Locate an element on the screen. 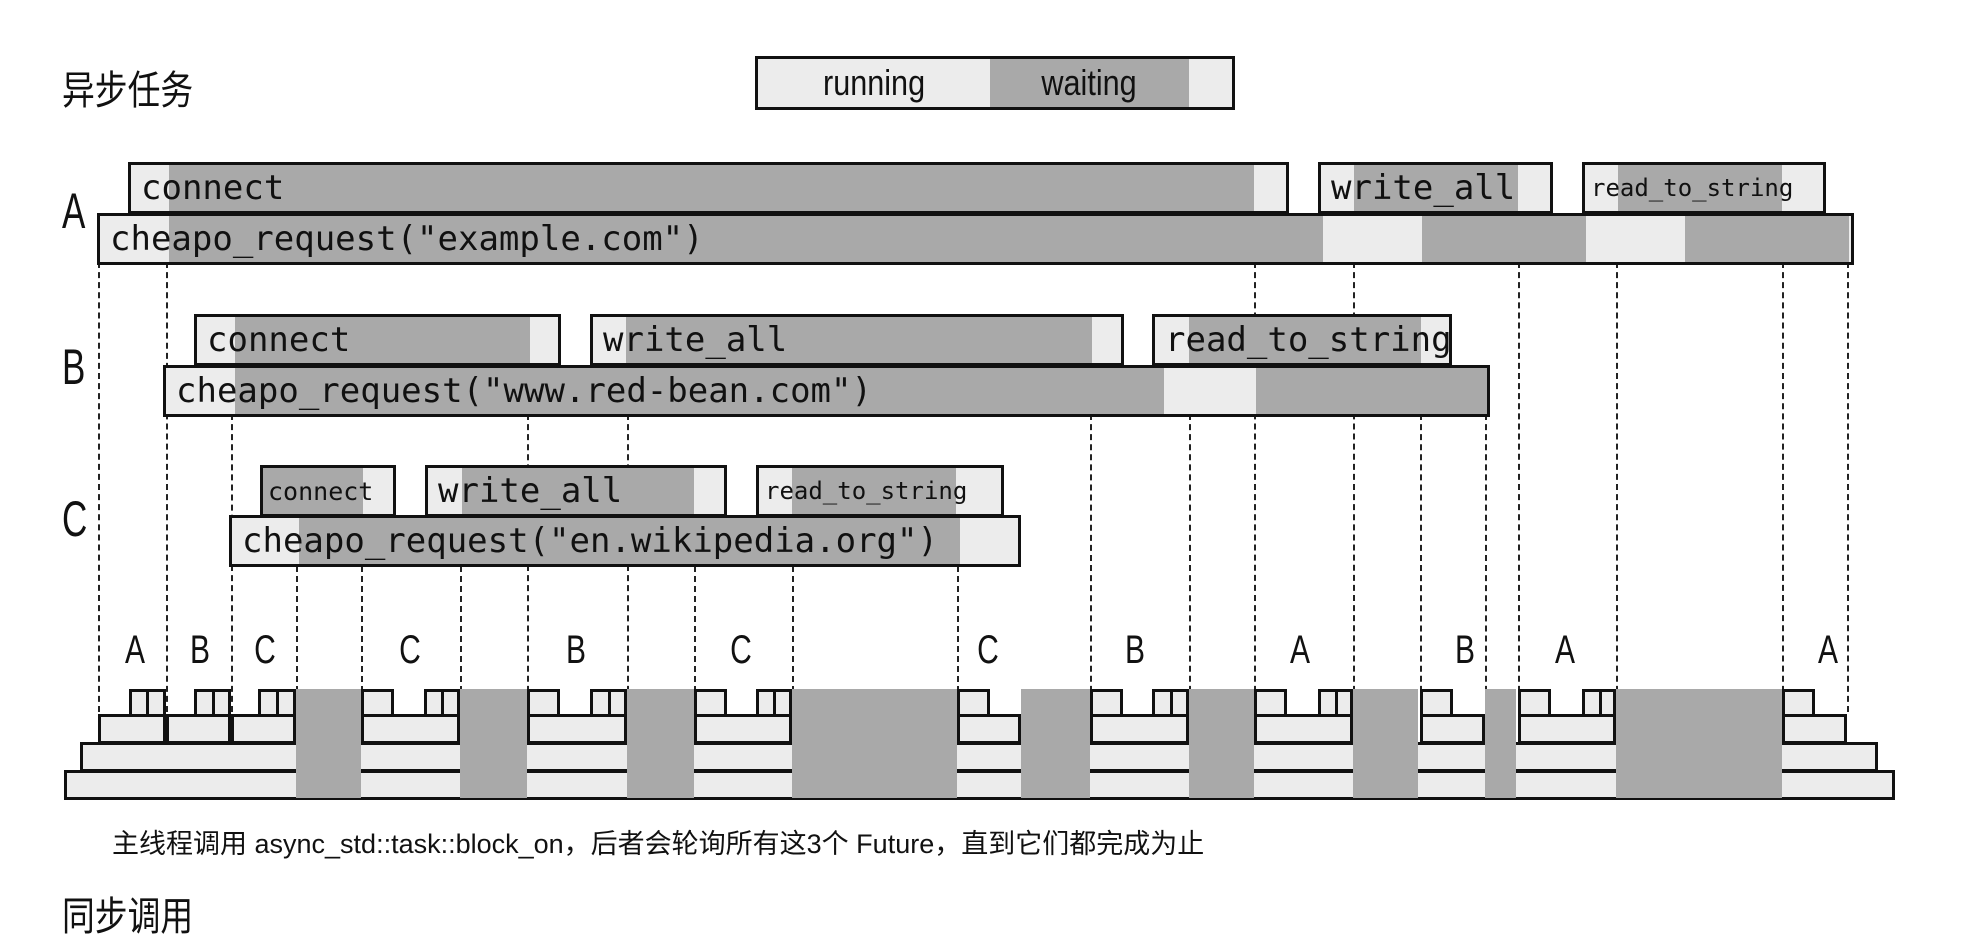 This screenshot has width=1988, height=948. task-c-cheapo-request: cheapo_request("en.wikipedia.org") is located at coordinates (625, 541).